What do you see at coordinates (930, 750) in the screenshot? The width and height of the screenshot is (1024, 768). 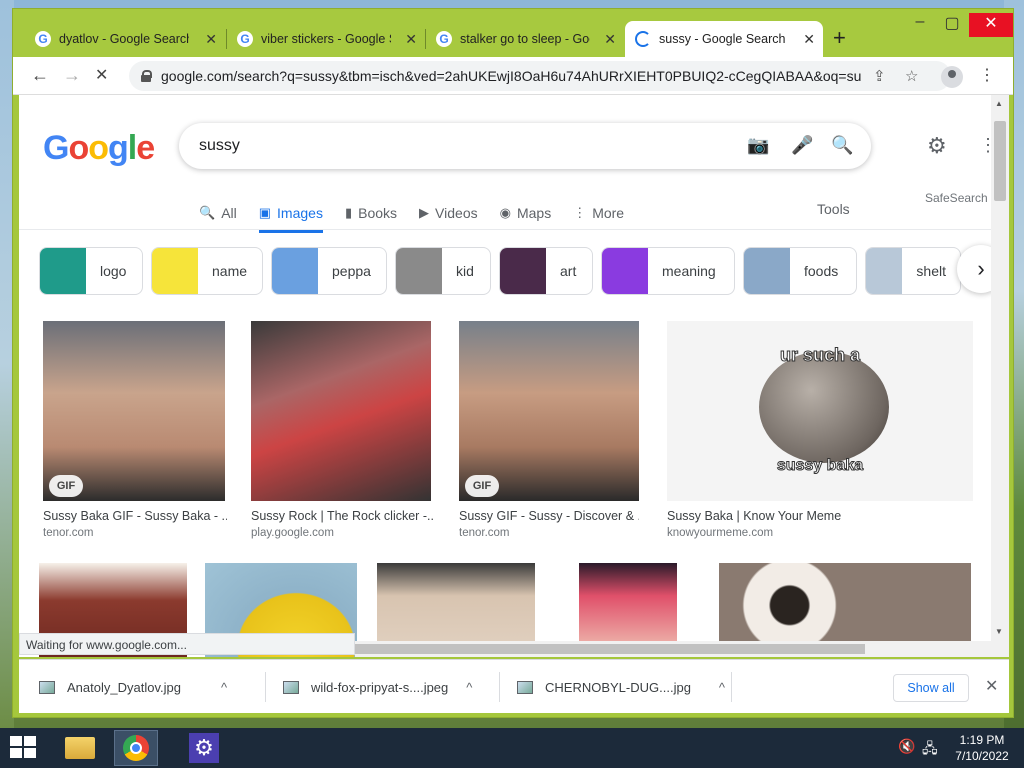 I see `network-icon: 🖧` at bounding box center [930, 750].